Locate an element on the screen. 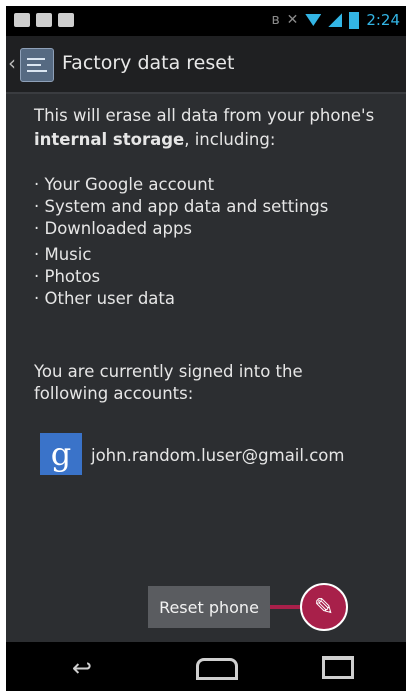 The width and height of the screenshot is (414, 693). list-item: · System and app data and settings is located at coordinates (181, 206).